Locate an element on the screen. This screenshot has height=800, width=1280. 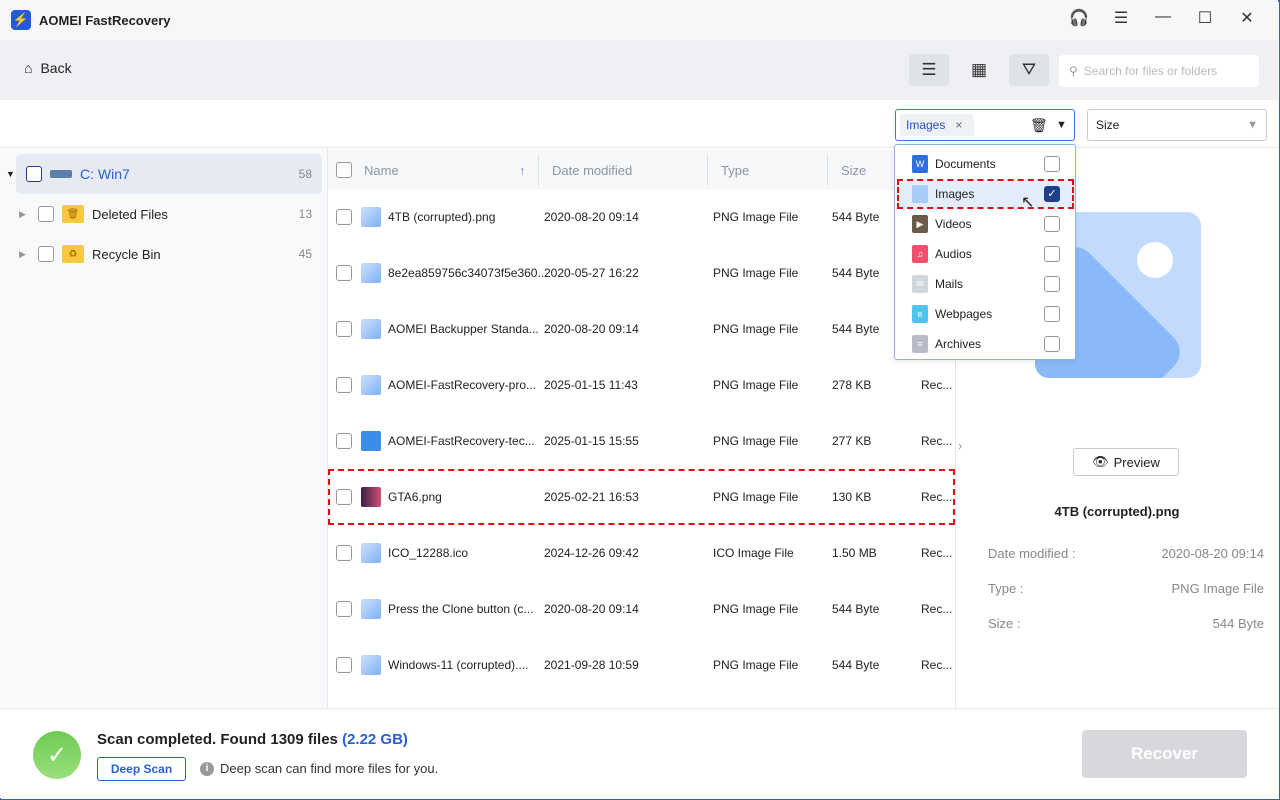
recycle-folder-icon: ♻ is located at coordinates (73, 254).